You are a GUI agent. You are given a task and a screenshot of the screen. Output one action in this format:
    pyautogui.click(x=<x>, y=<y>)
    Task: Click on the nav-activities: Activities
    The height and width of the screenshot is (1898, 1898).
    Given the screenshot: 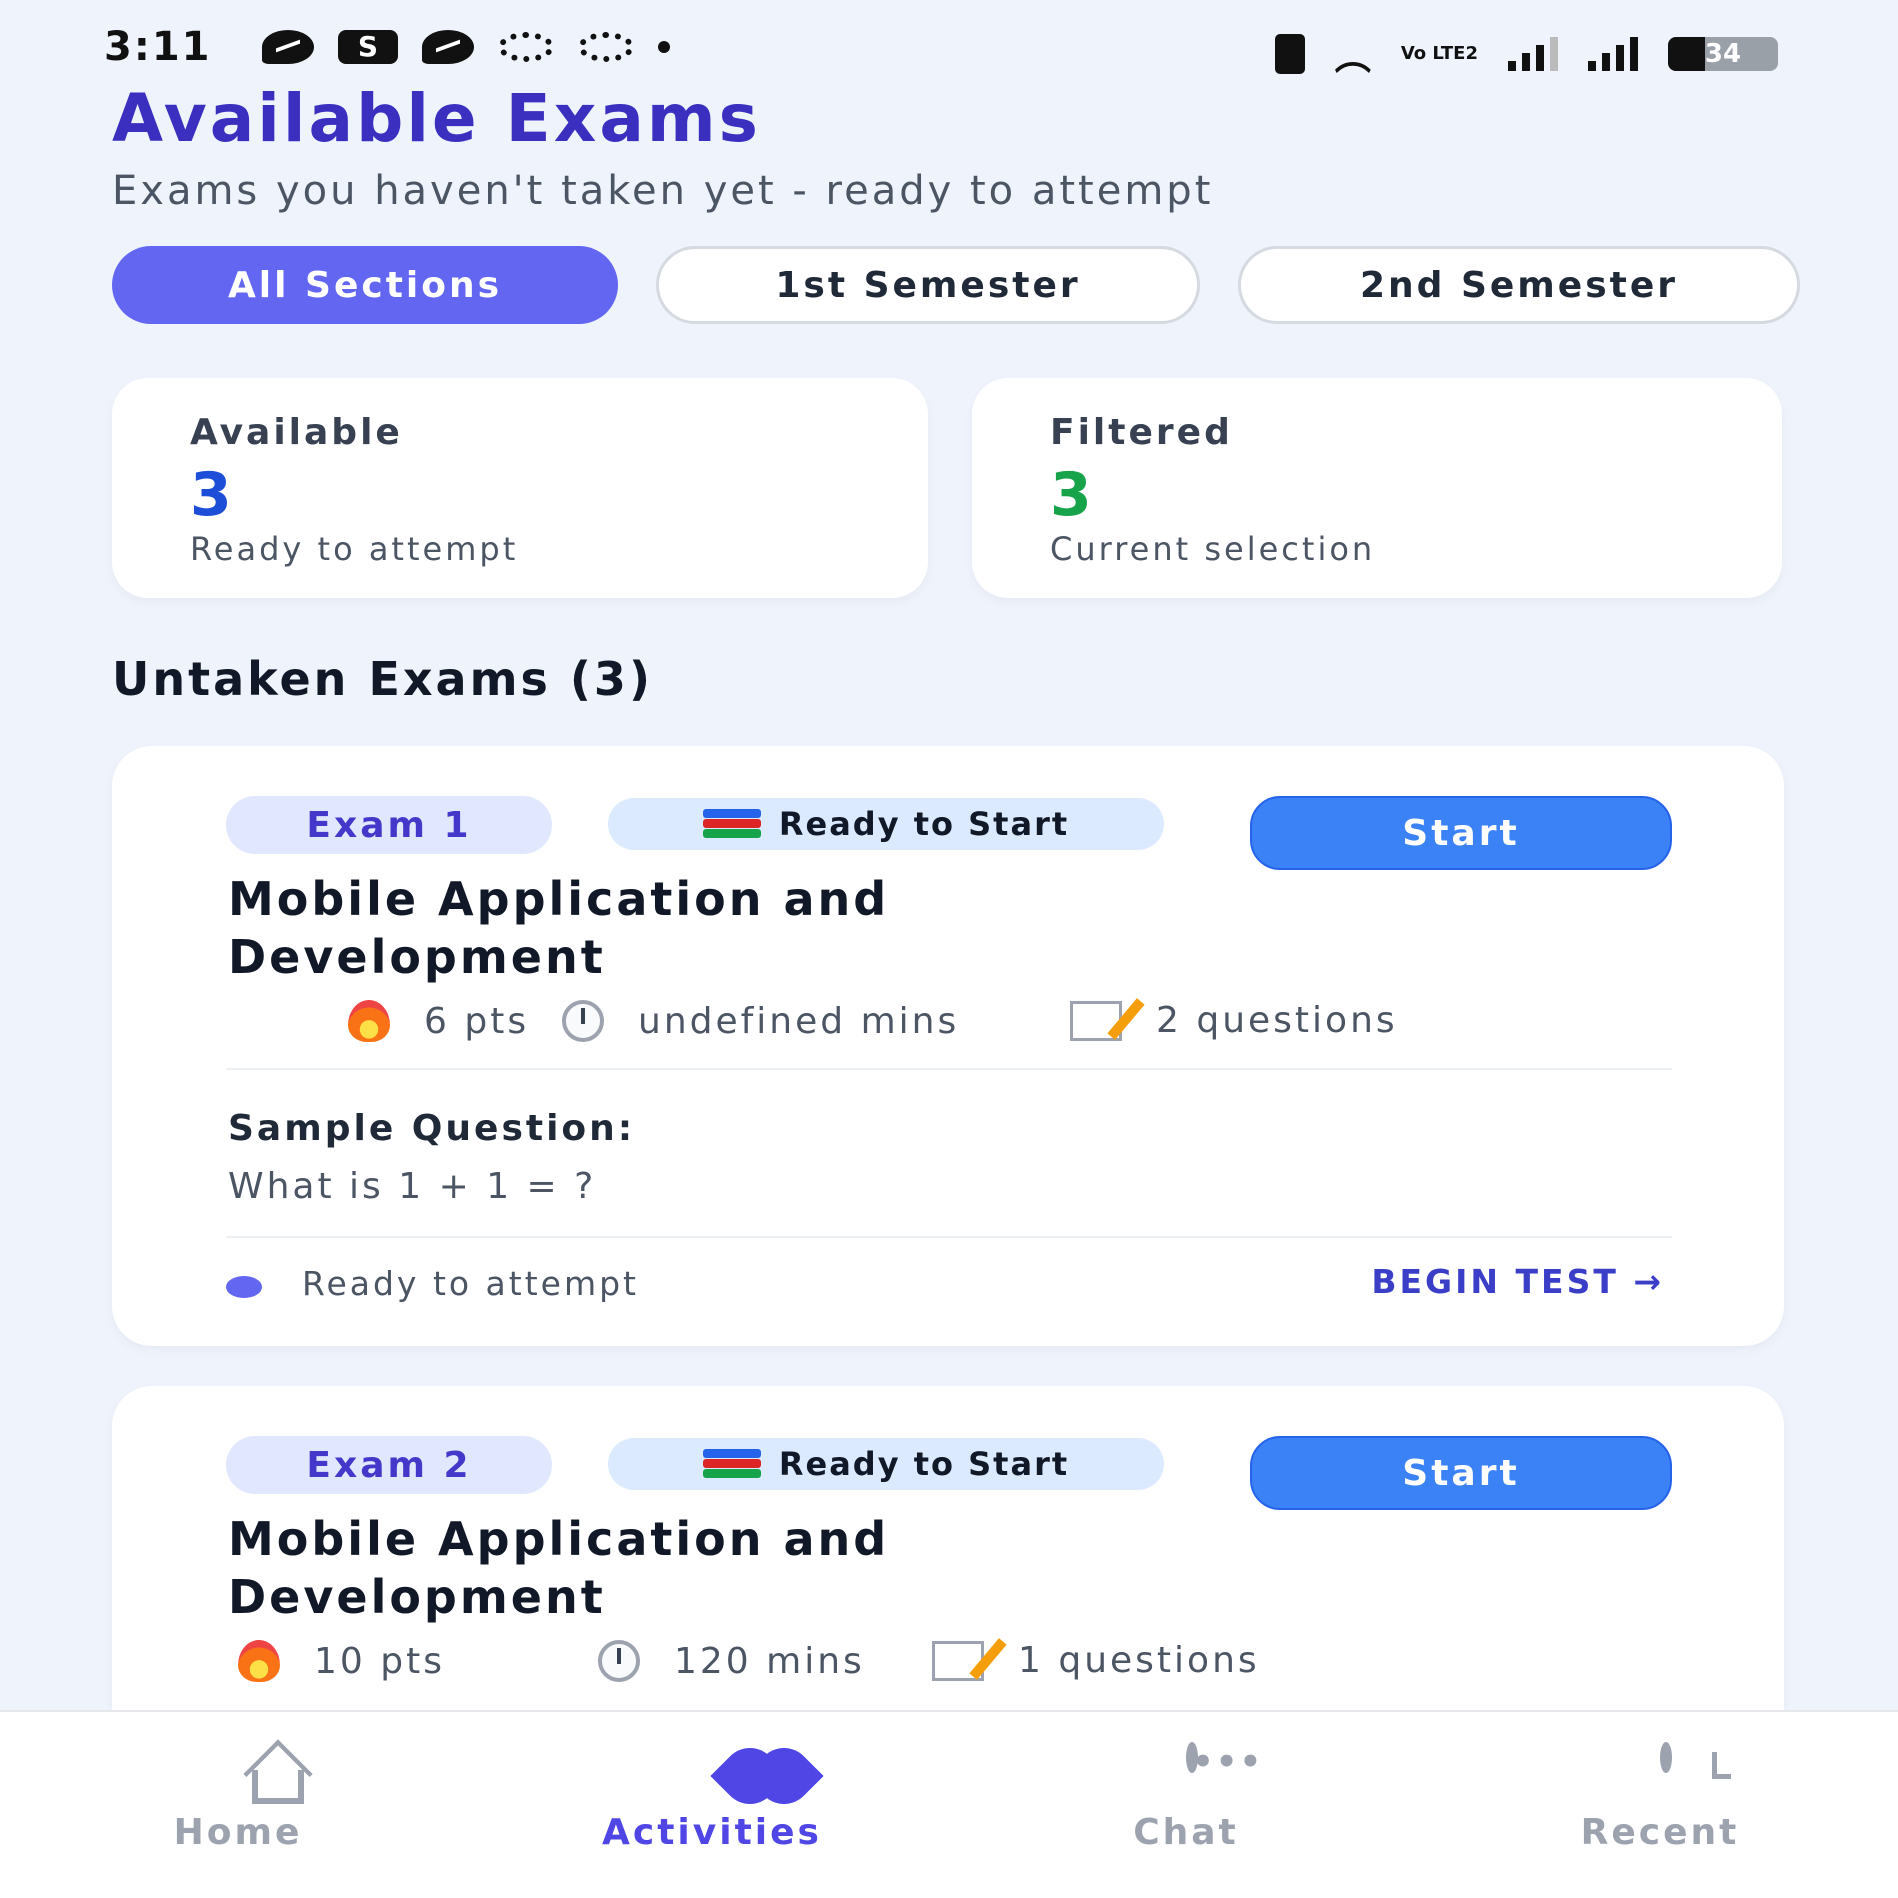 What is the action you would take?
    pyautogui.click(x=712, y=1805)
    